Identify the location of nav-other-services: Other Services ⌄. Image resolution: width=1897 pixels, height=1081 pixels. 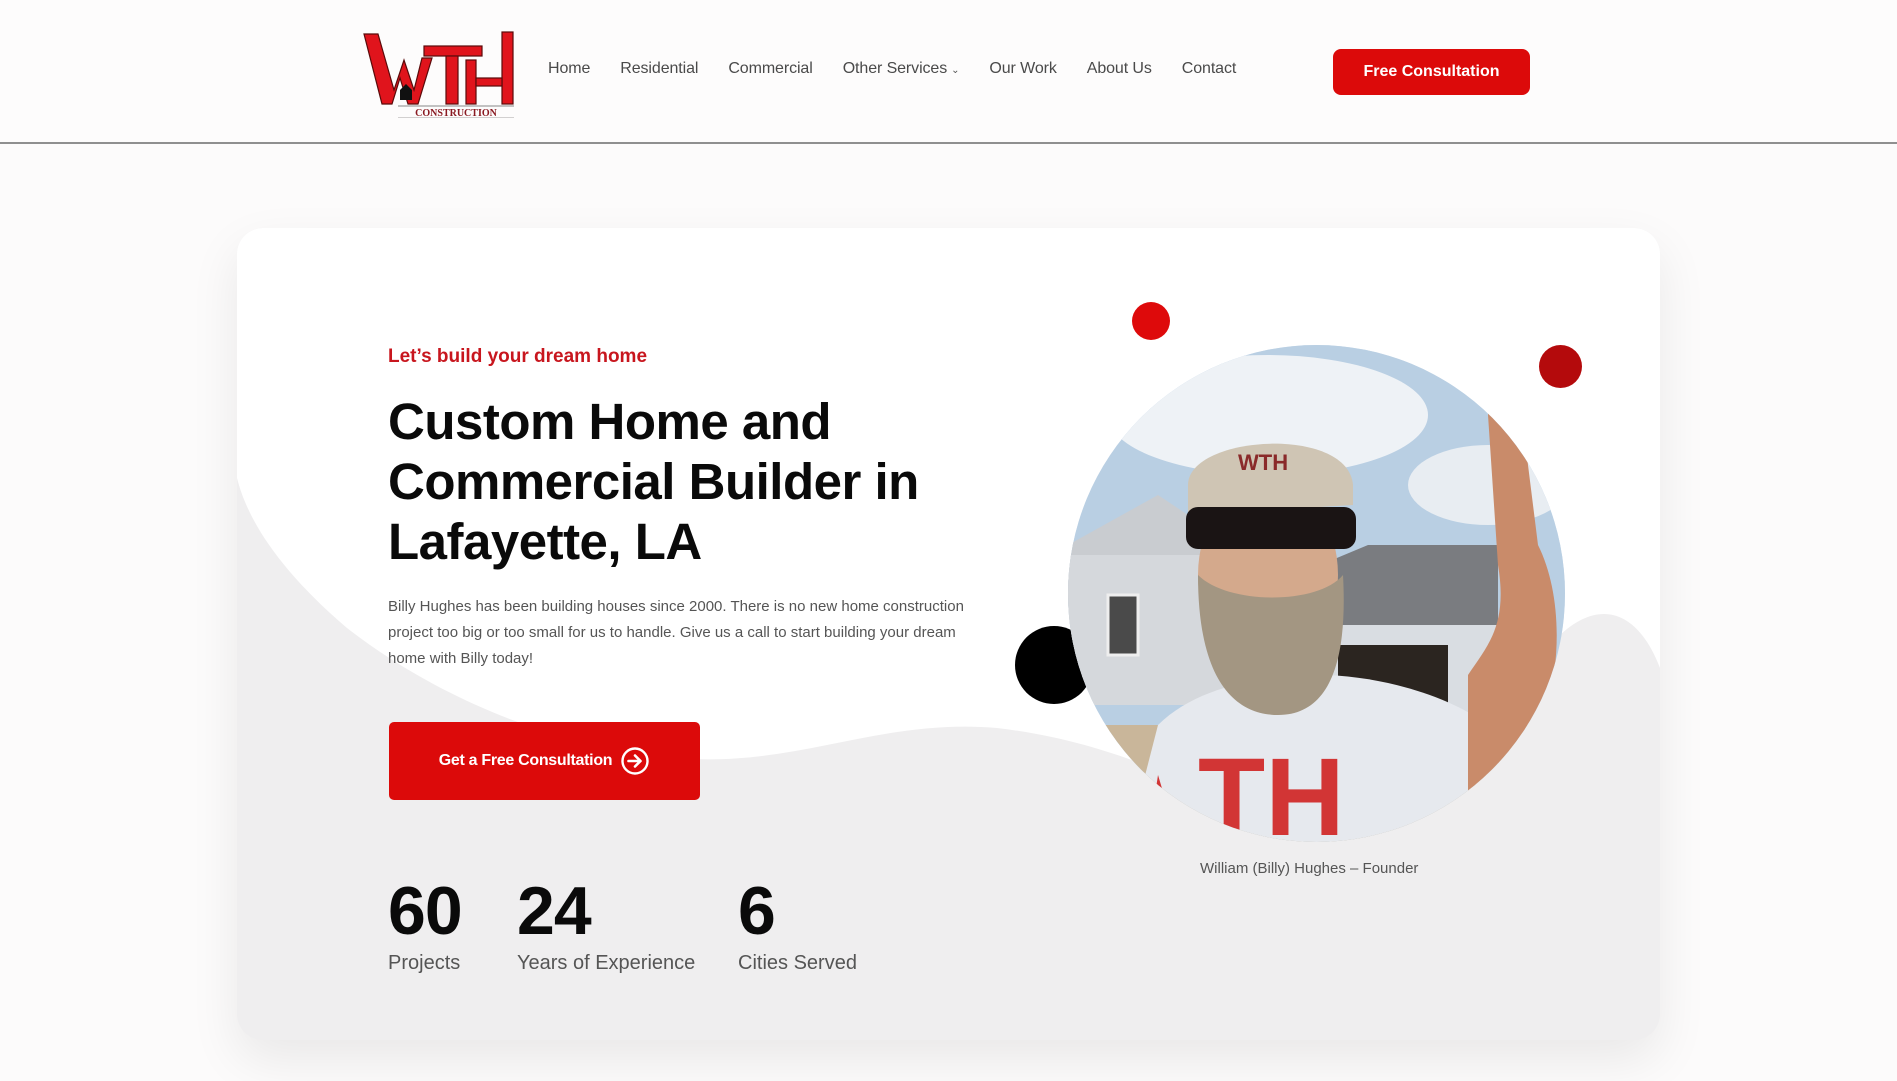
(901, 69).